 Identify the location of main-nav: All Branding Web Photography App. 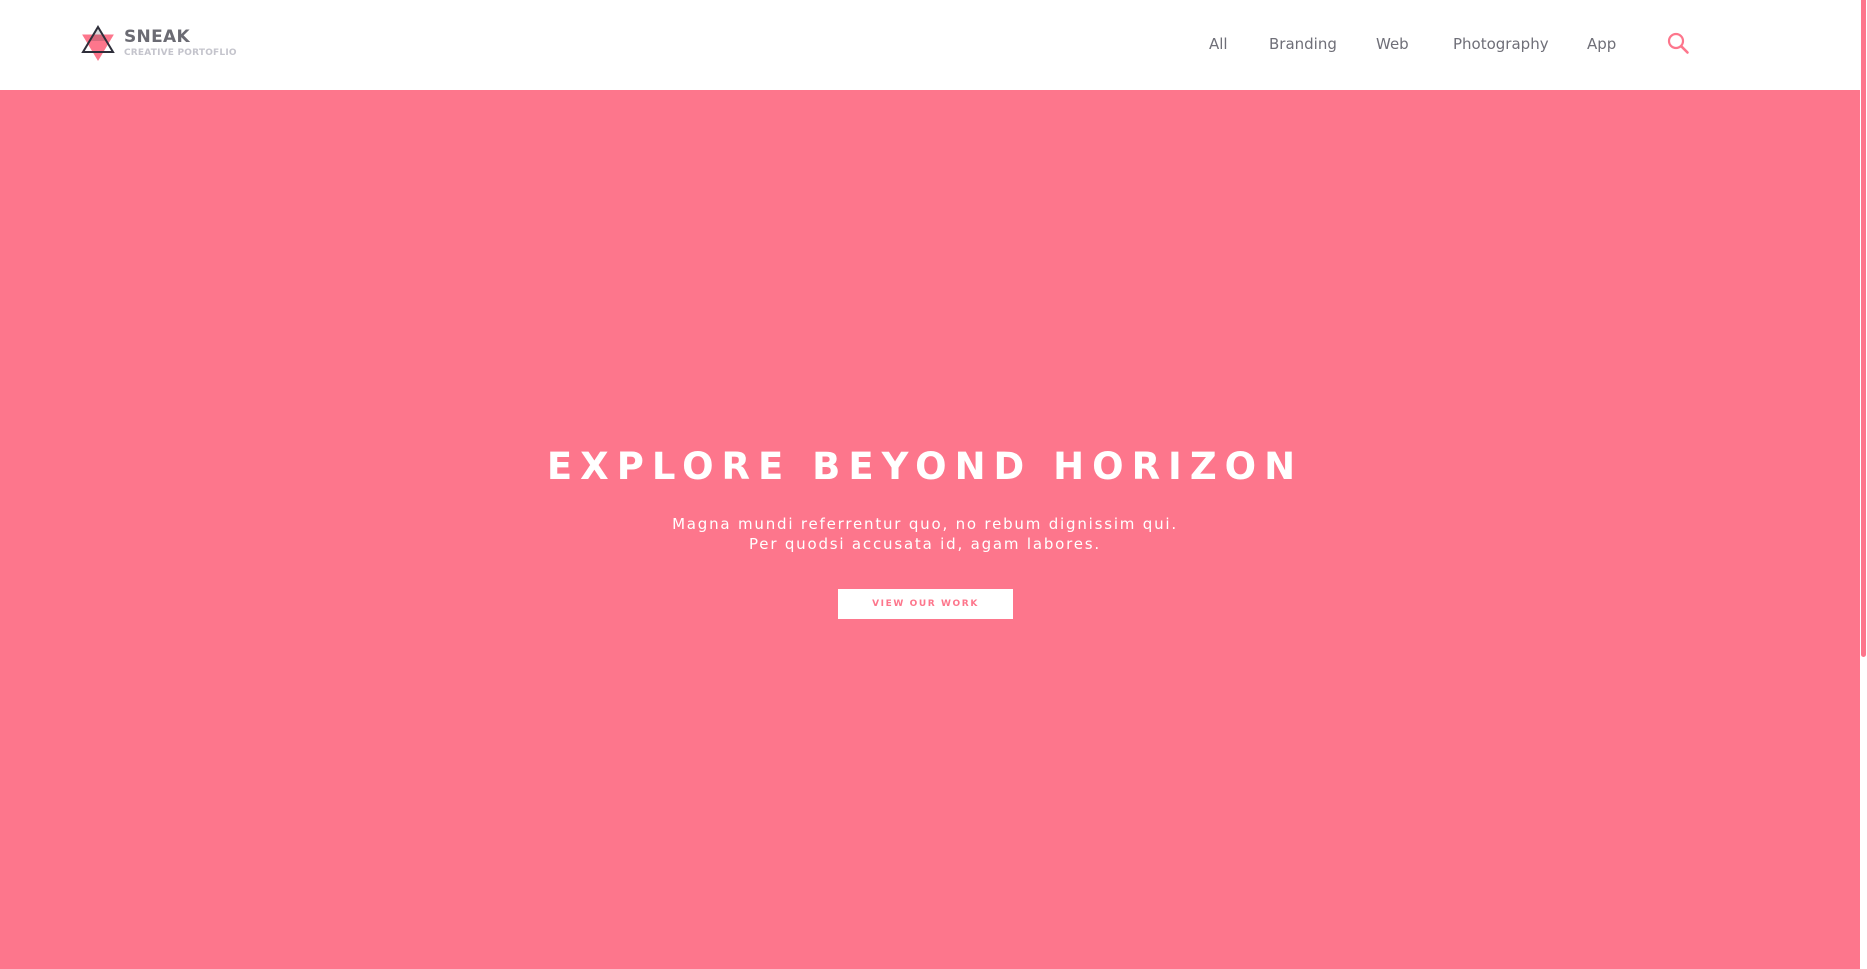
(930, 45).